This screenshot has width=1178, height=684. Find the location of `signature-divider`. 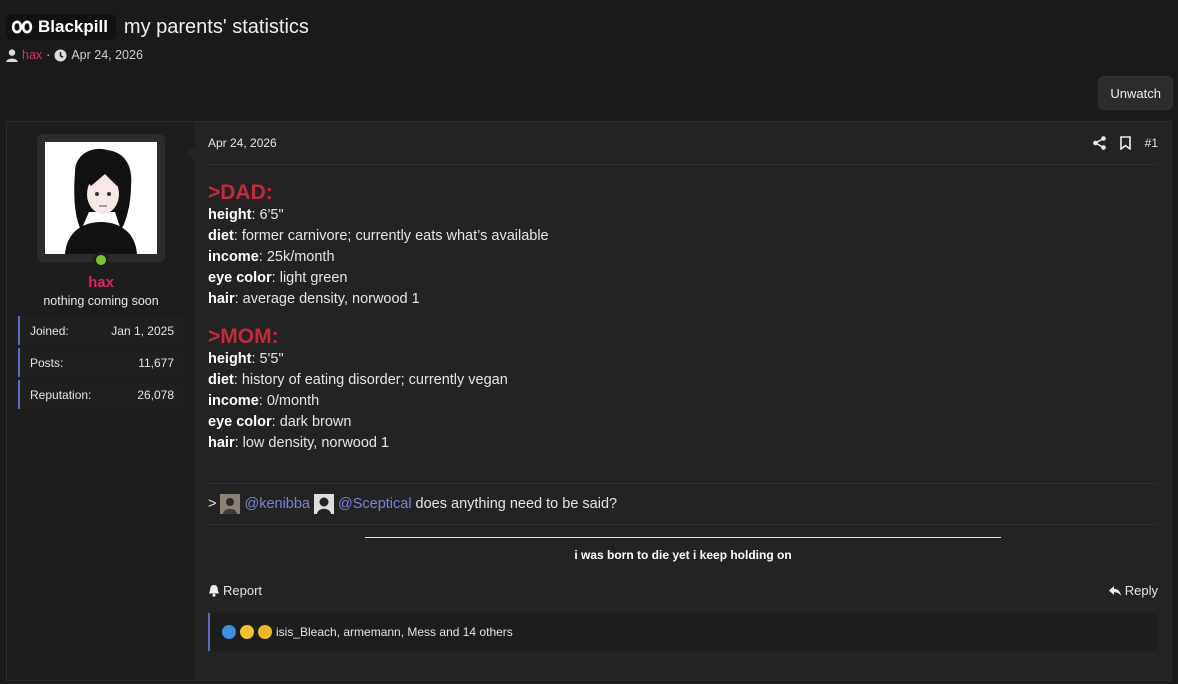

signature-divider is located at coordinates (683, 537).